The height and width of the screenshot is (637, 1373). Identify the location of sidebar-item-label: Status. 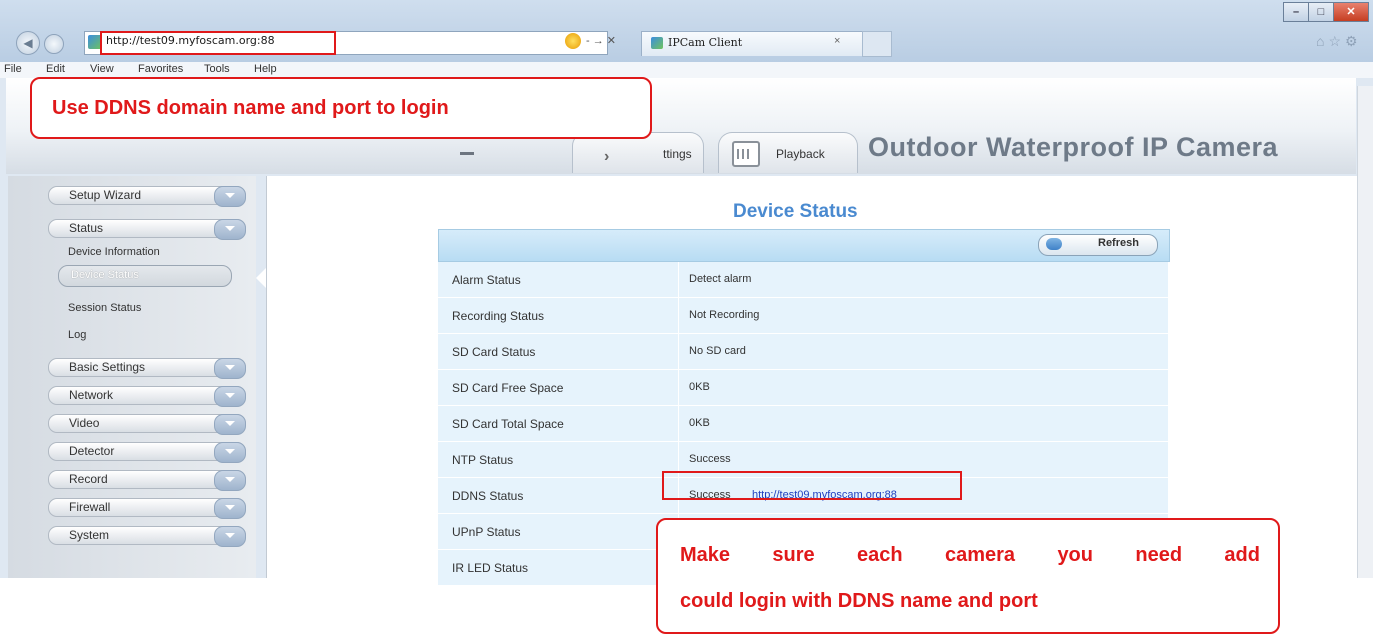
(86, 228).